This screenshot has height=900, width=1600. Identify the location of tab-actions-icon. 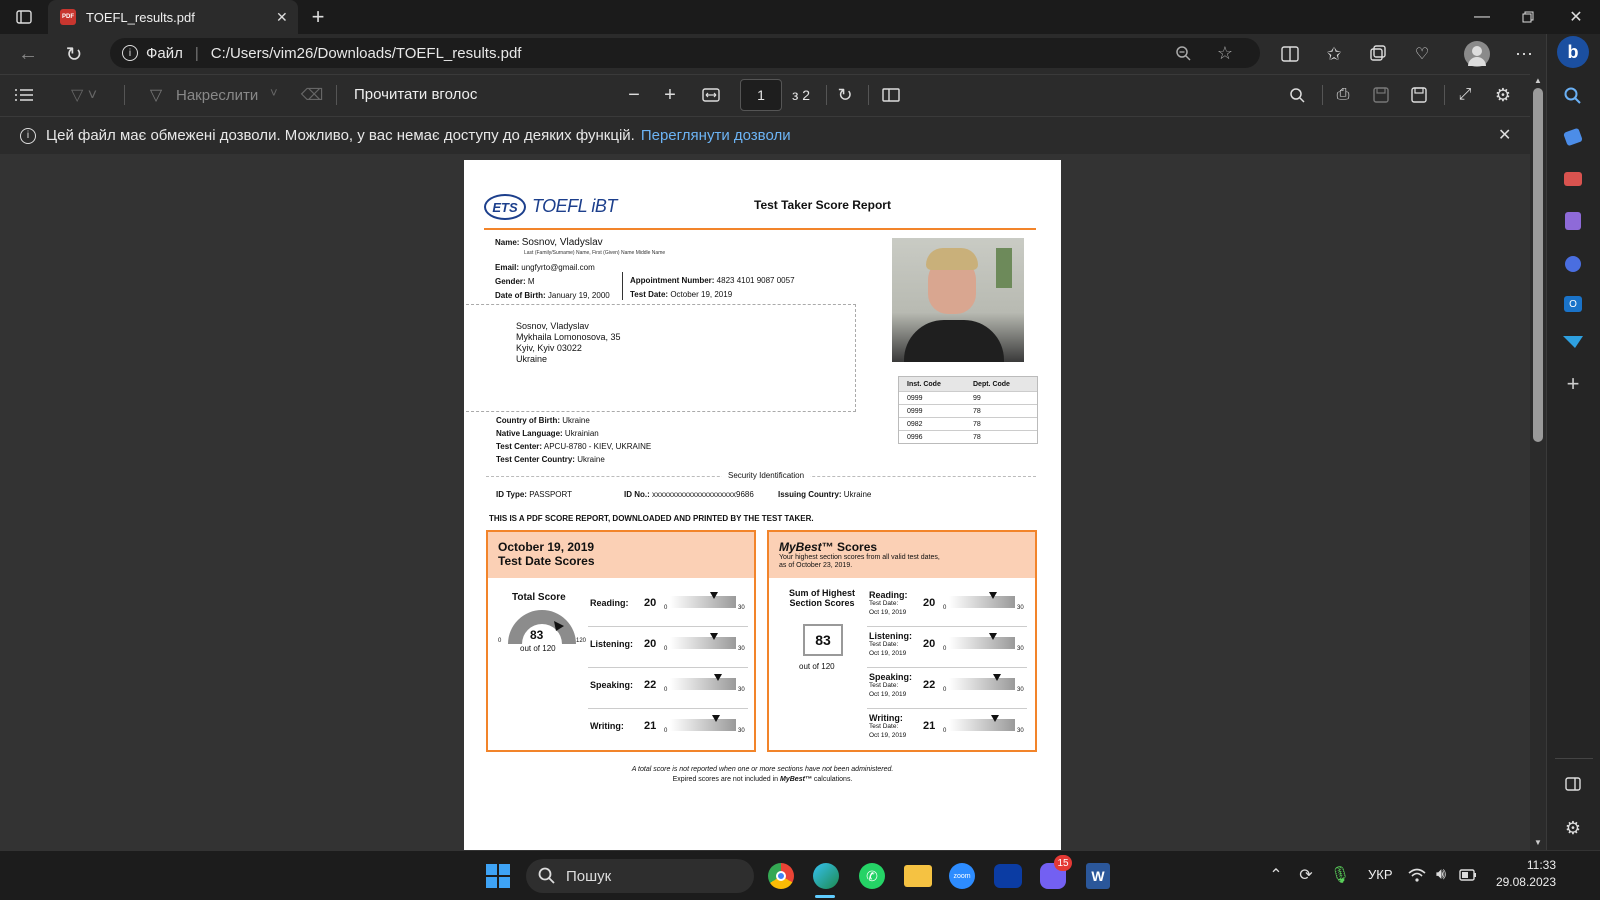
(24, 17).